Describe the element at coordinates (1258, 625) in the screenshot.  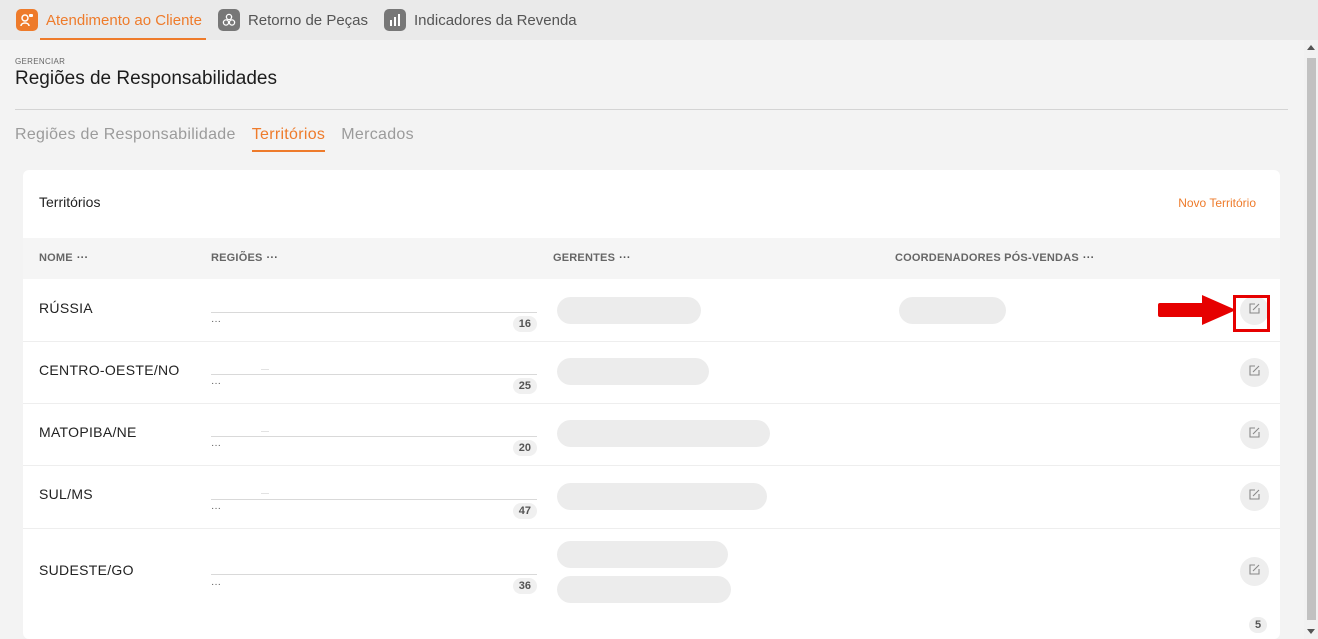
I see `total-count-badge: 5` at that location.